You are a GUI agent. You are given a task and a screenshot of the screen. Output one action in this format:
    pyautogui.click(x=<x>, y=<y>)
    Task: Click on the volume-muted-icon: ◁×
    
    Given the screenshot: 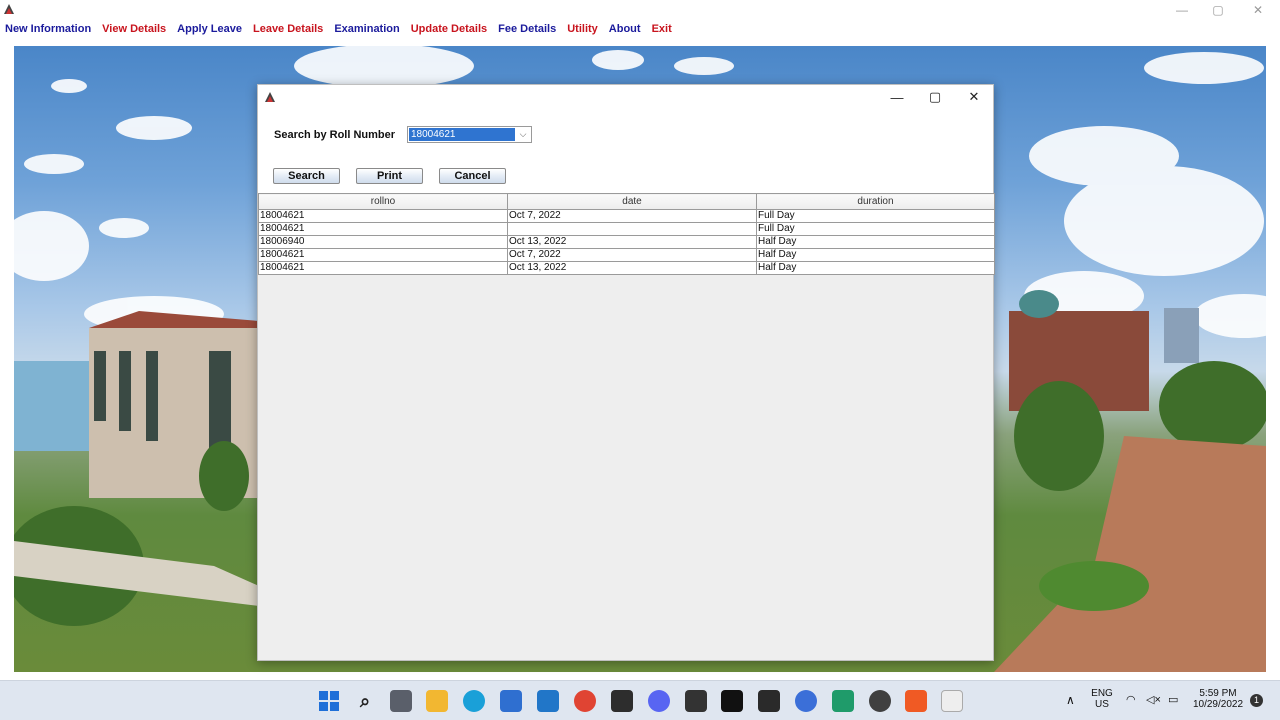 What is the action you would take?
    pyautogui.click(x=1153, y=699)
    